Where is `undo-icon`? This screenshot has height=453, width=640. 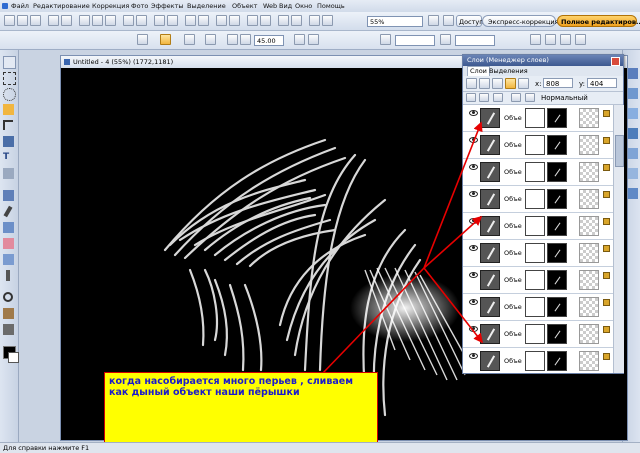
undo-icon is located at coordinates (128, 20).